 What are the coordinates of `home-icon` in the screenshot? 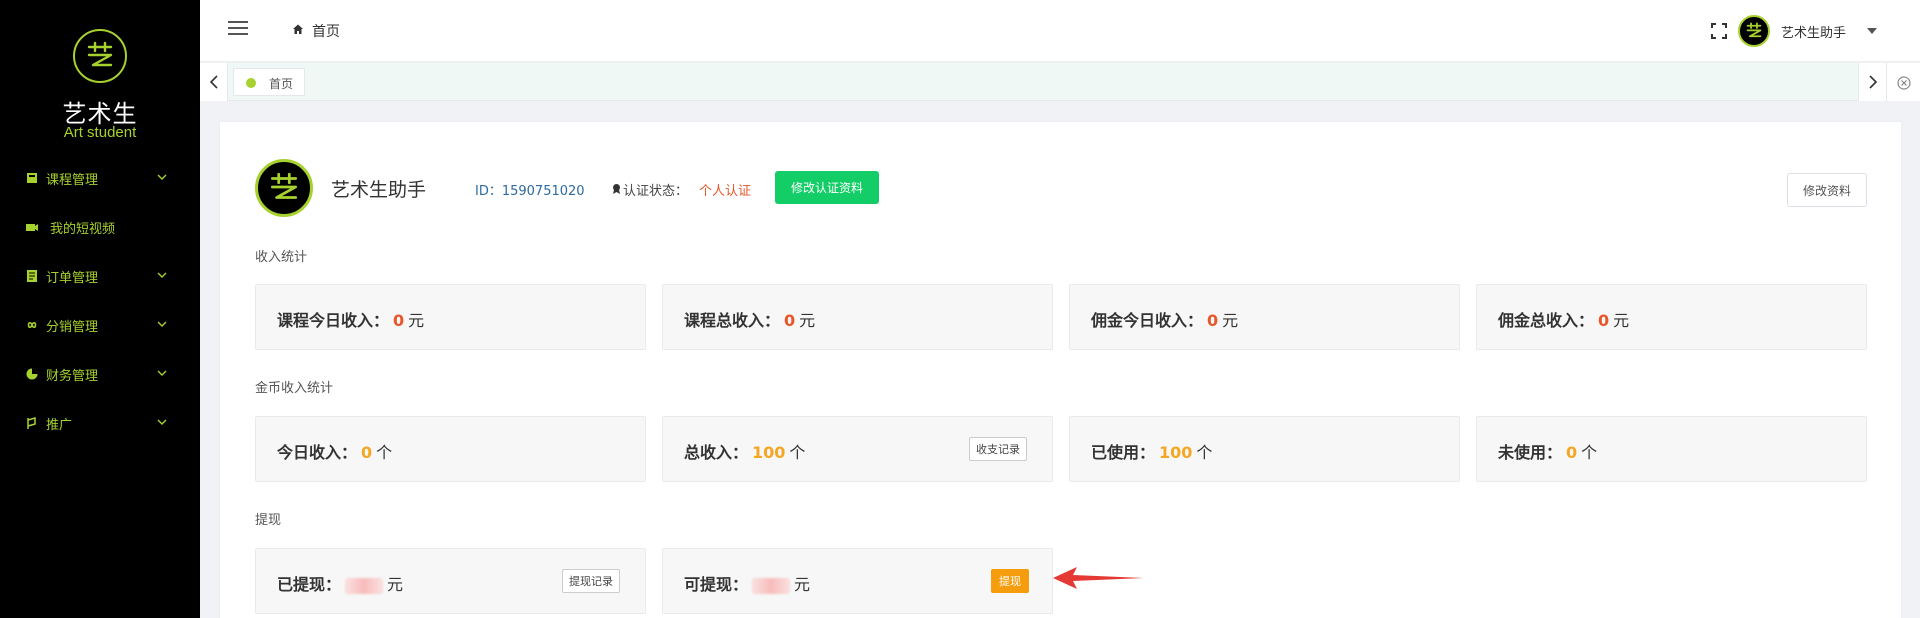 It's located at (298, 29).